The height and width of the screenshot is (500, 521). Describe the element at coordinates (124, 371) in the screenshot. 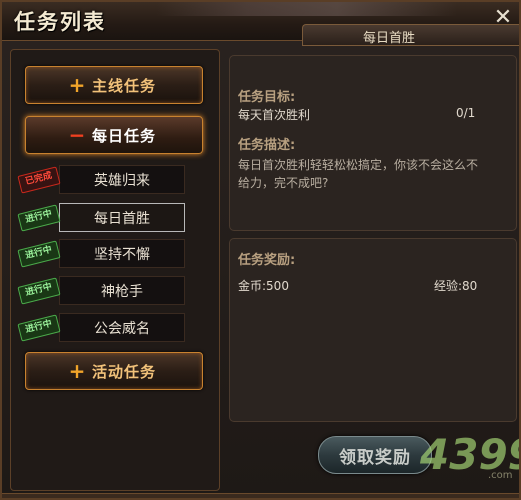

I see `category-event-label: 活动任务` at that location.